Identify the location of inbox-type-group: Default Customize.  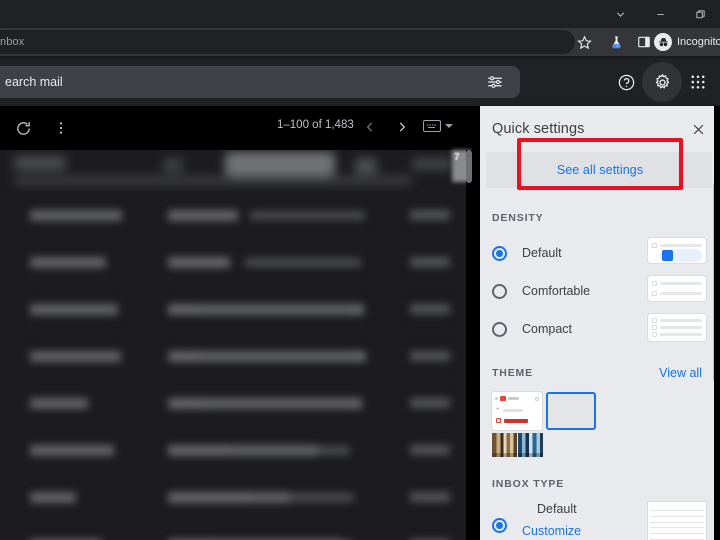
(600, 521).